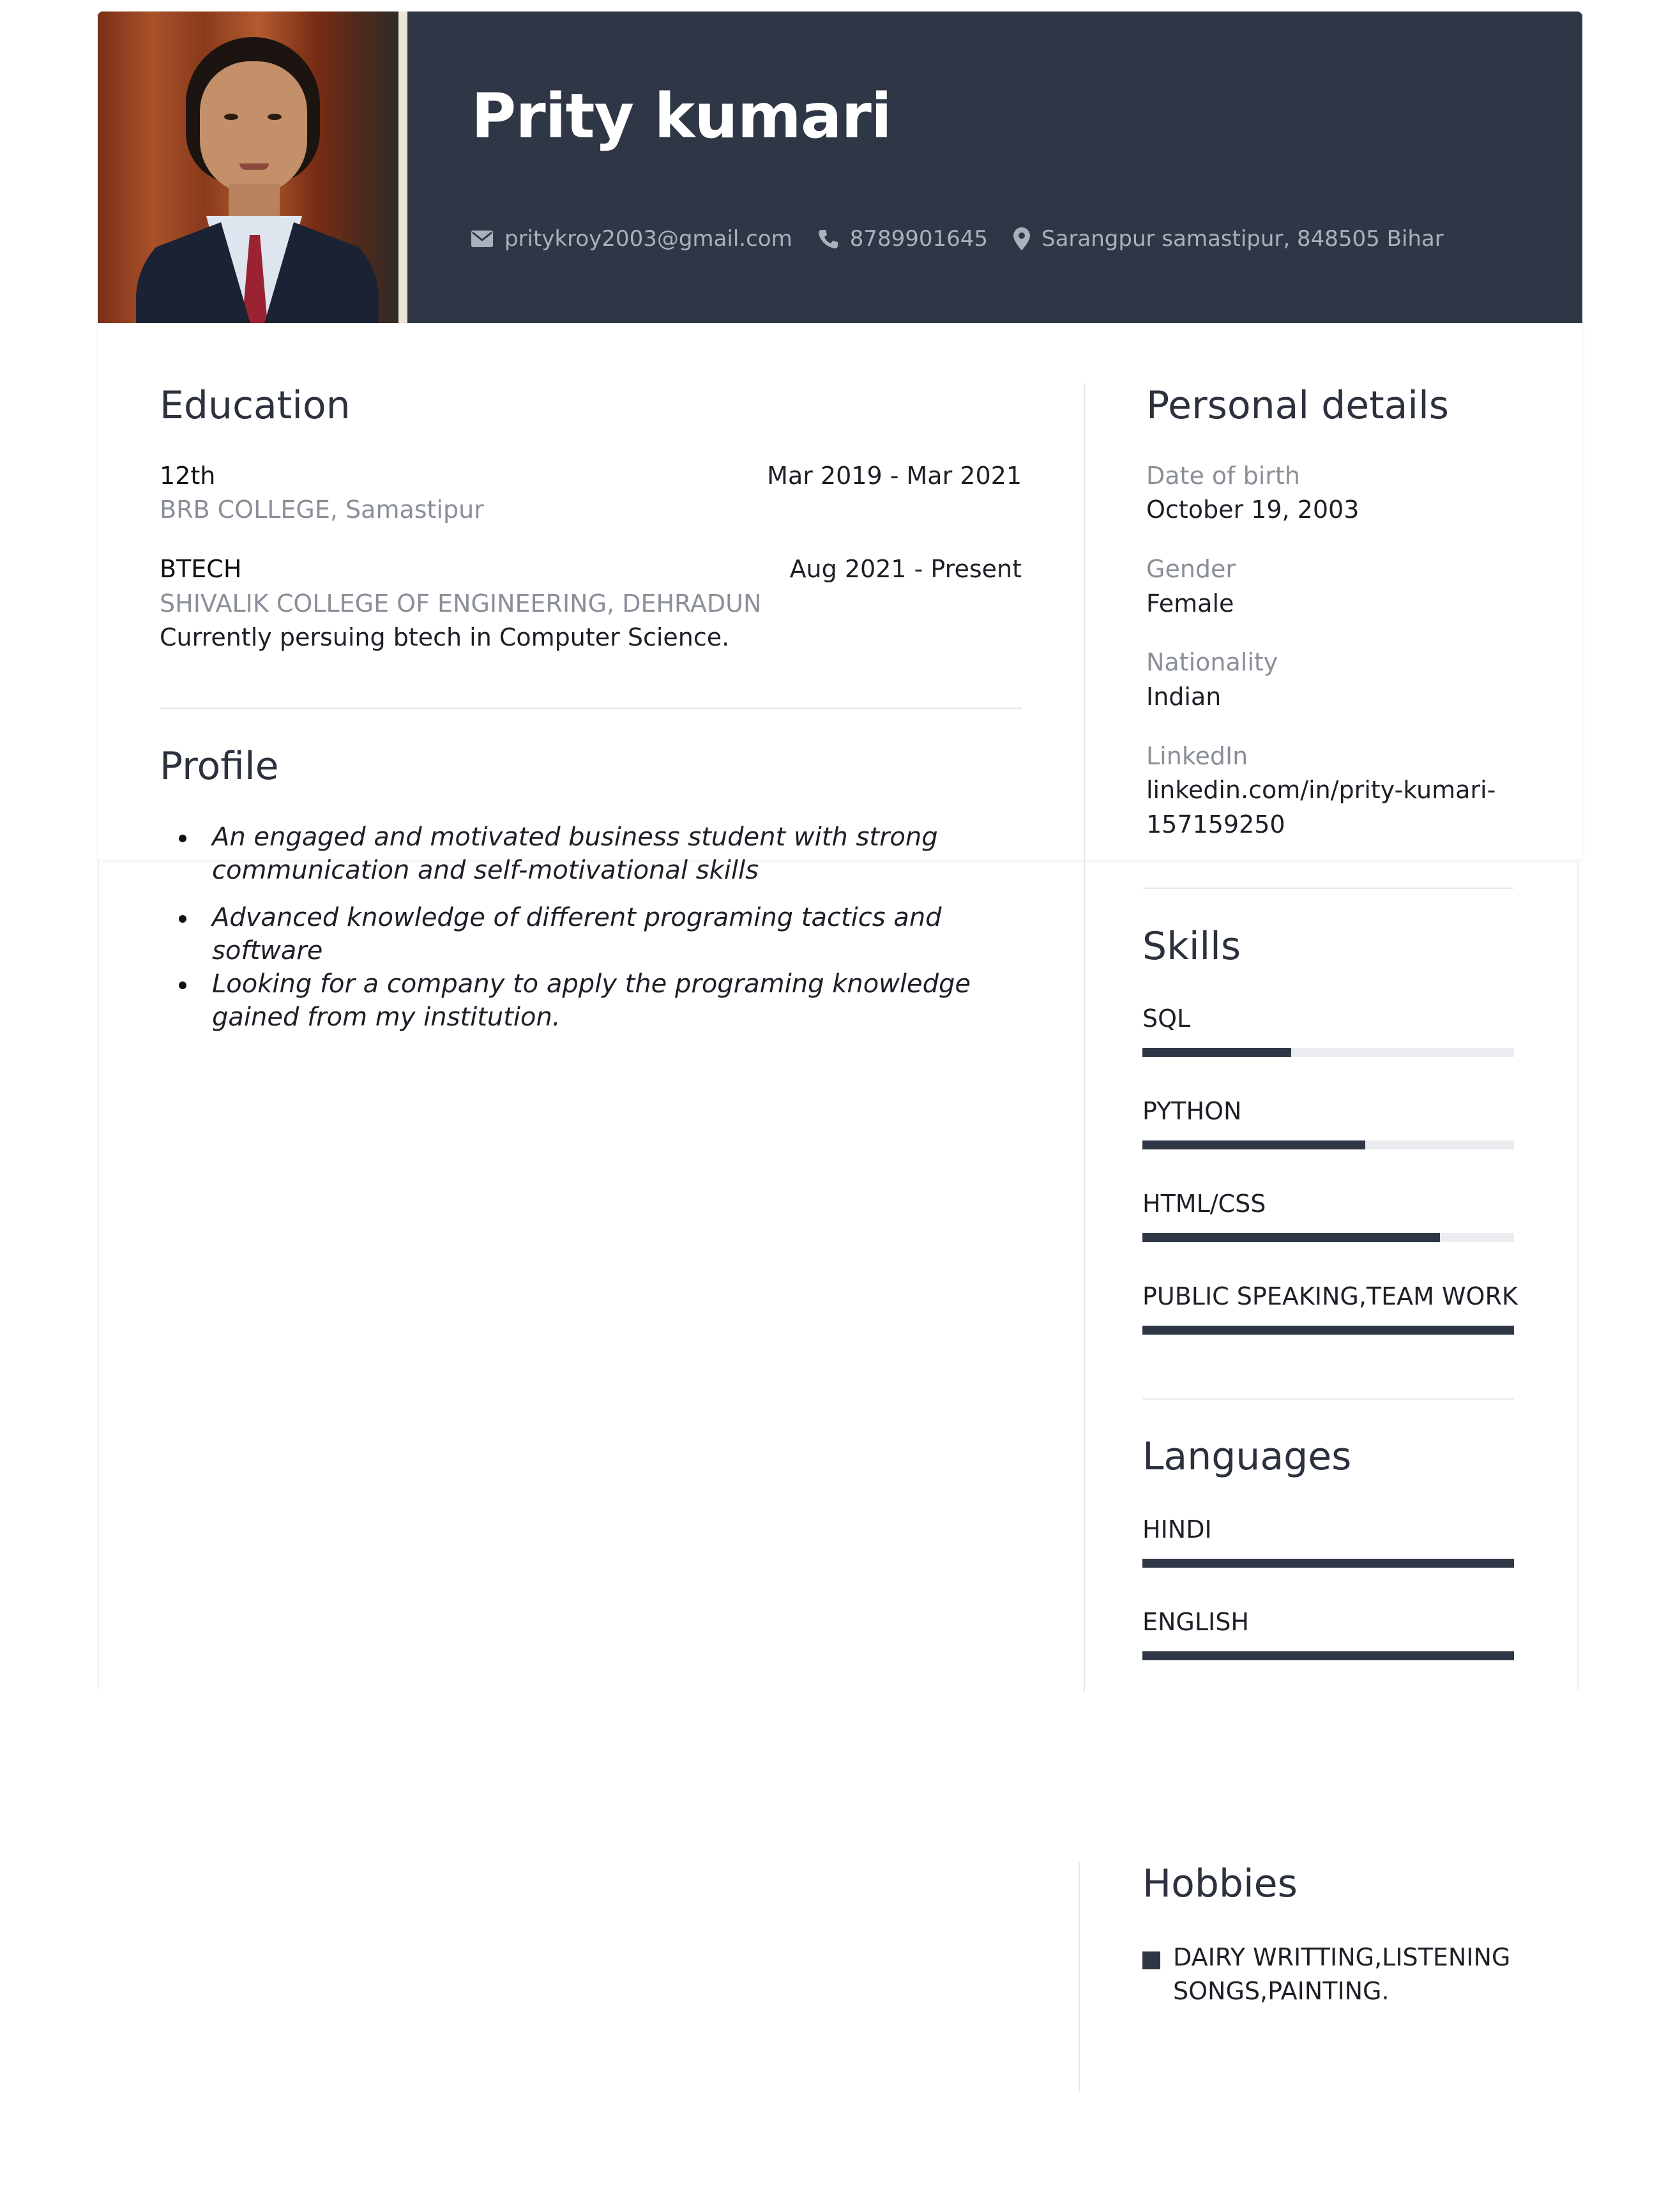  What do you see at coordinates (1190, 603) in the screenshot?
I see `gender-value: Female` at bounding box center [1190, 603].